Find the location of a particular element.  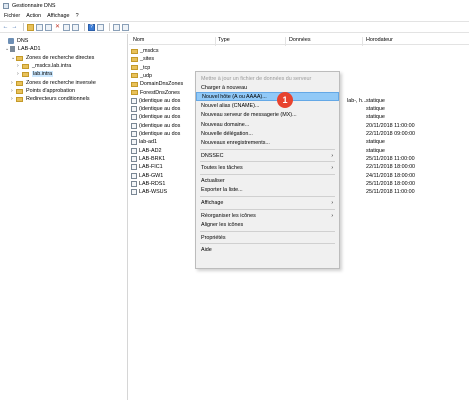

column-header-data: Données is located at coordinates (300, 40).